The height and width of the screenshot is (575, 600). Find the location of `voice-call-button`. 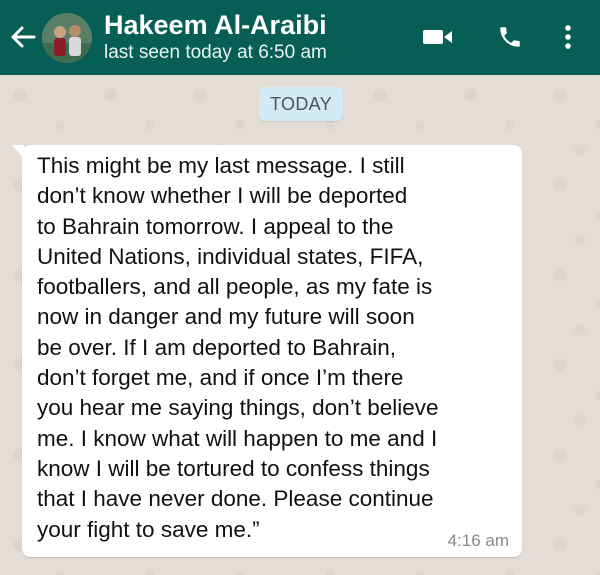

voice-call-button is located at coordinates (510, 37).